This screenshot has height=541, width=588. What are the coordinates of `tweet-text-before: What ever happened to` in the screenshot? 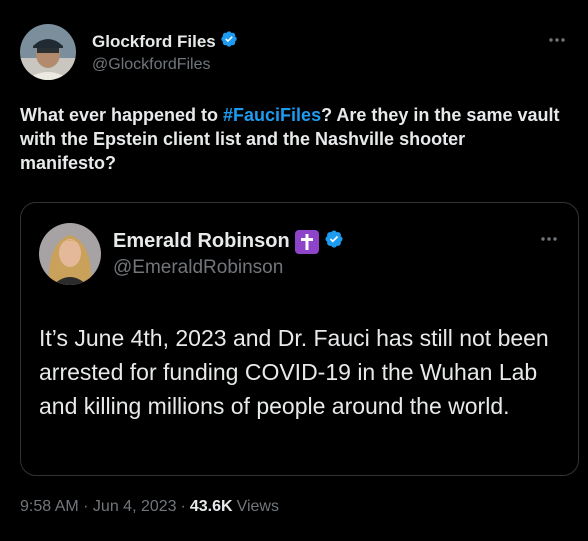 It's located at (122, 115).